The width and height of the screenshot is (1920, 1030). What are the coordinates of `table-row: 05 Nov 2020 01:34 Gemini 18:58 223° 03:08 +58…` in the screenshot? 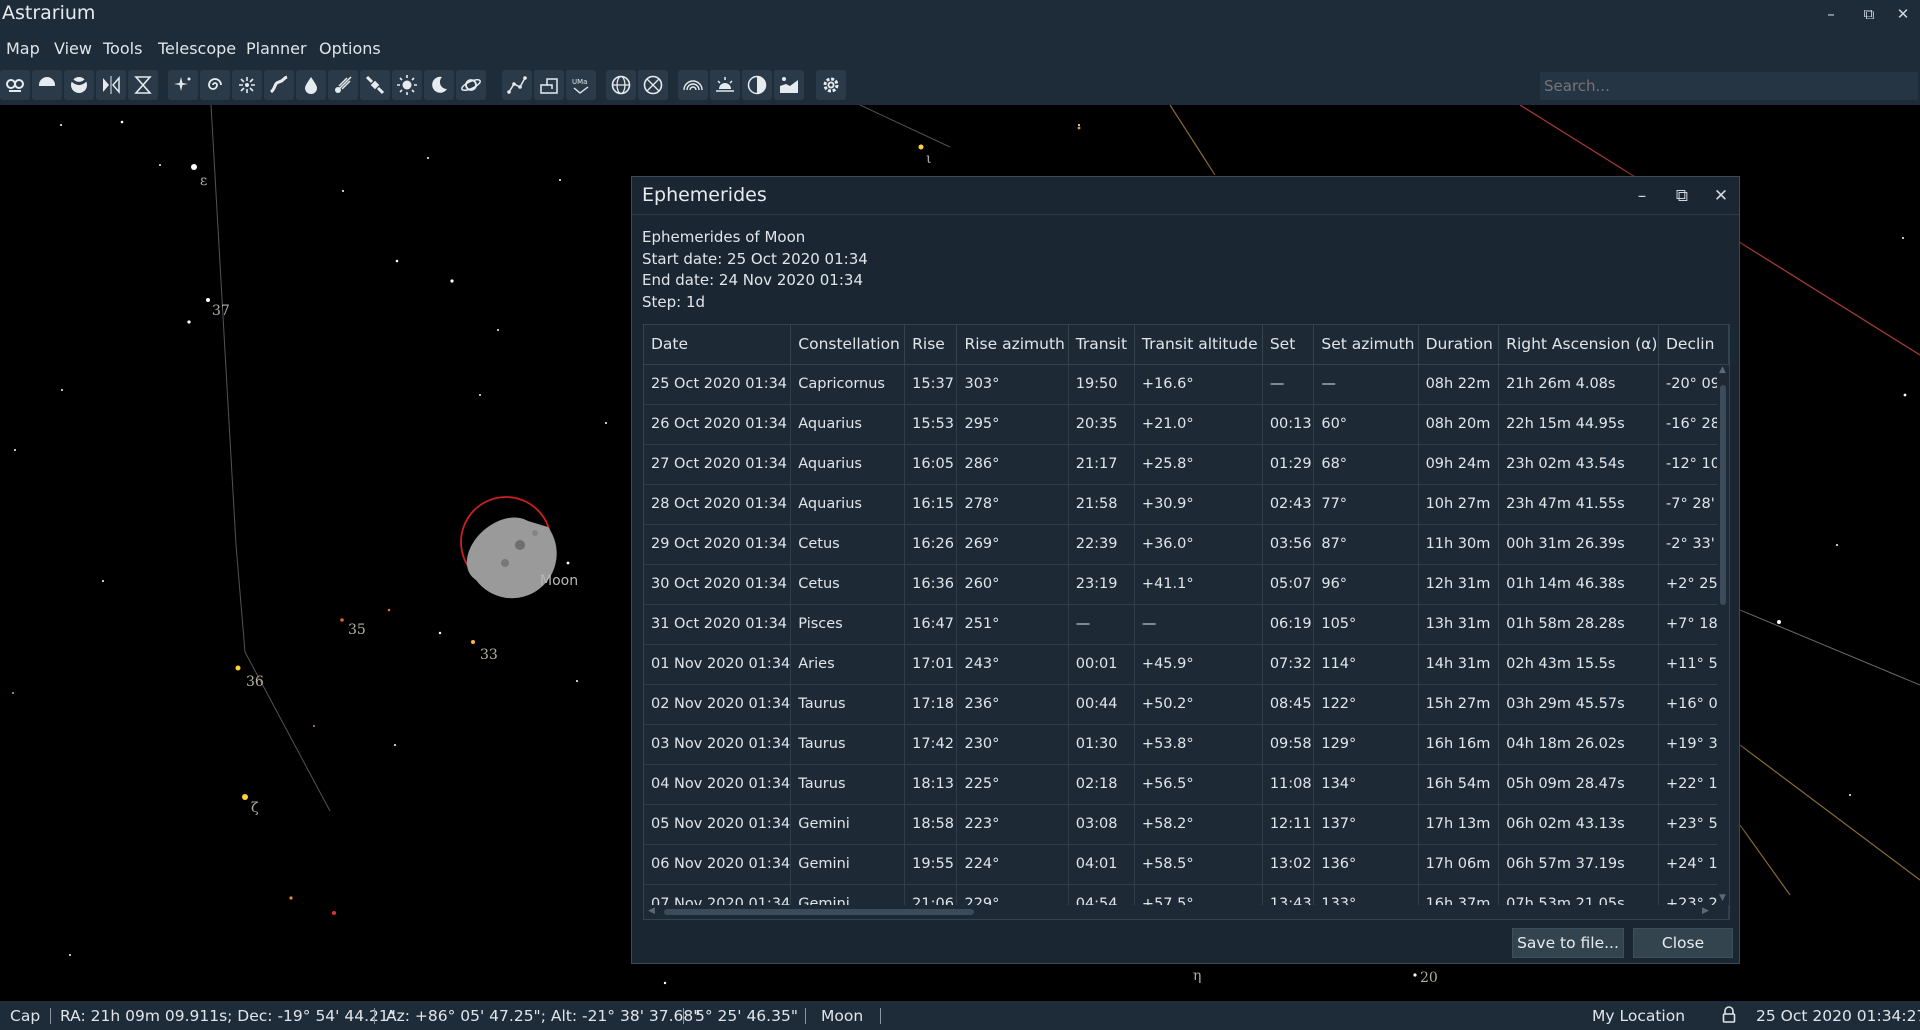 It's located at (1186, 824).